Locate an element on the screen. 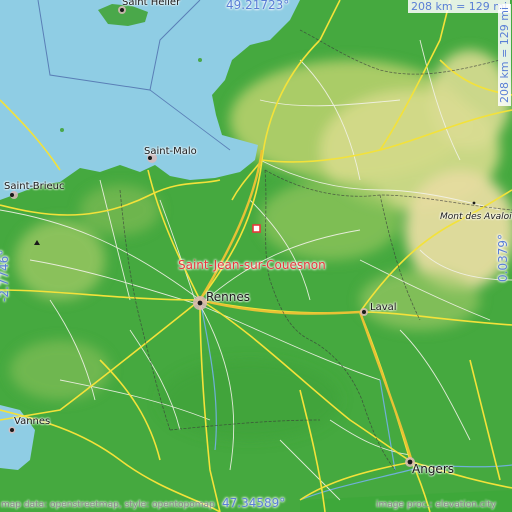 This screenshot has width=512, height=512. city-label-saint-helier: Saint Helier is located at coordinates (151, 4).